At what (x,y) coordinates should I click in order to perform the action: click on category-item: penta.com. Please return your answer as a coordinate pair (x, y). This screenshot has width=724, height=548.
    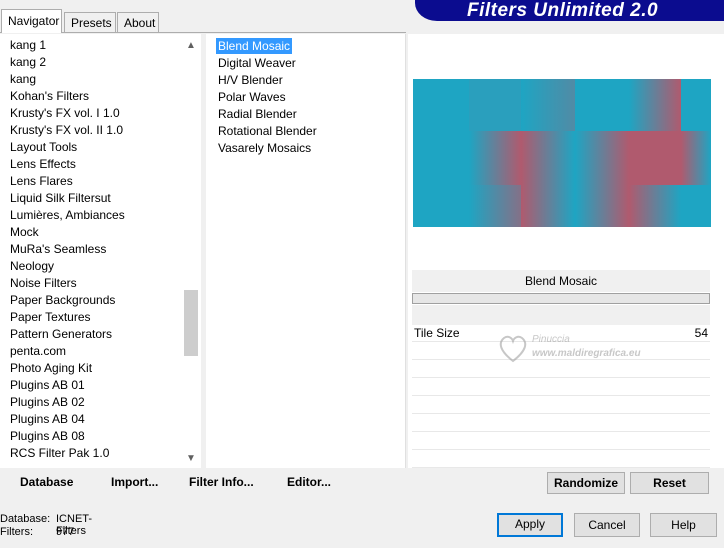
    Looking at the image, I should click on (38, 351).